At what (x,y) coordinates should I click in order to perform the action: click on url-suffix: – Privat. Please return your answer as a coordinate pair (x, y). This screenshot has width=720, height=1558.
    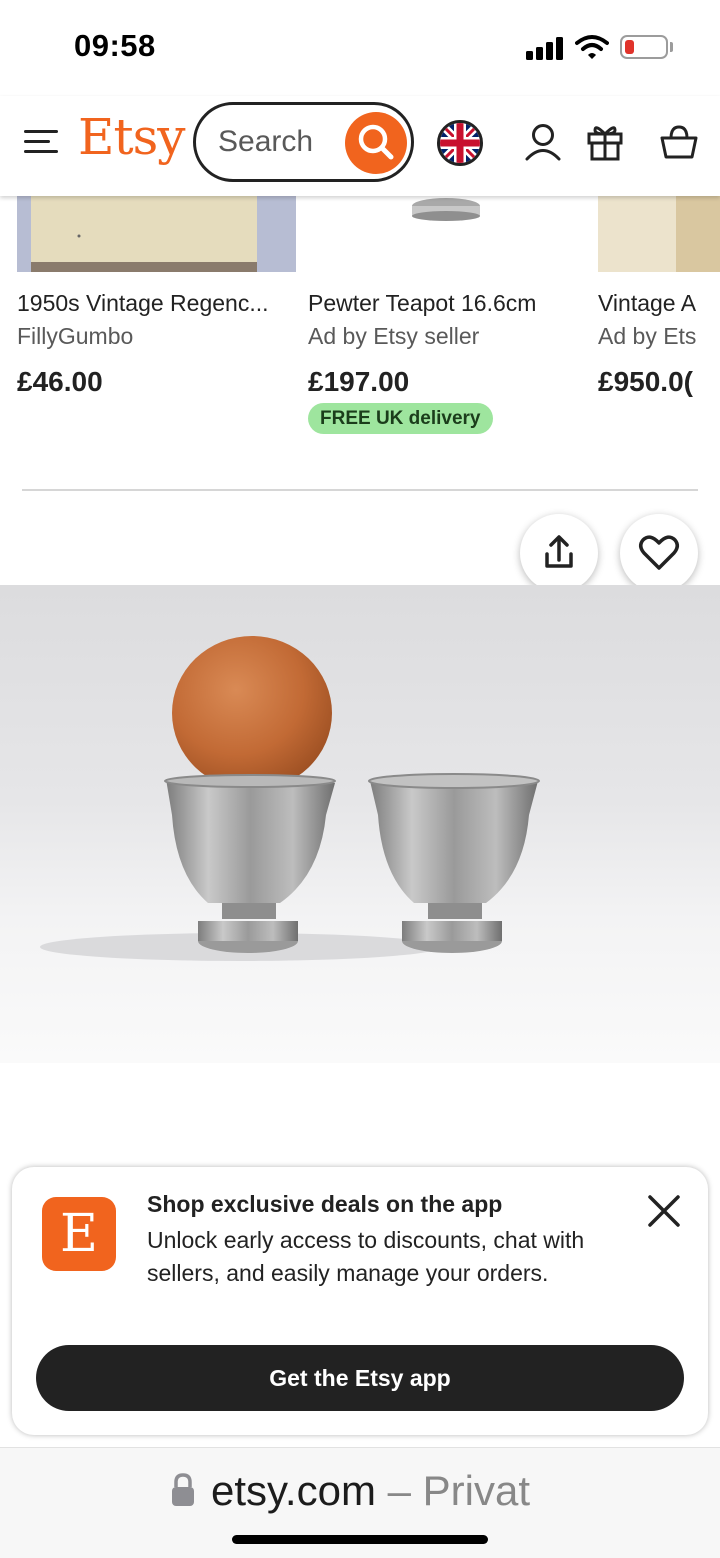
    Looking at the image, I should click on (452, 1490).